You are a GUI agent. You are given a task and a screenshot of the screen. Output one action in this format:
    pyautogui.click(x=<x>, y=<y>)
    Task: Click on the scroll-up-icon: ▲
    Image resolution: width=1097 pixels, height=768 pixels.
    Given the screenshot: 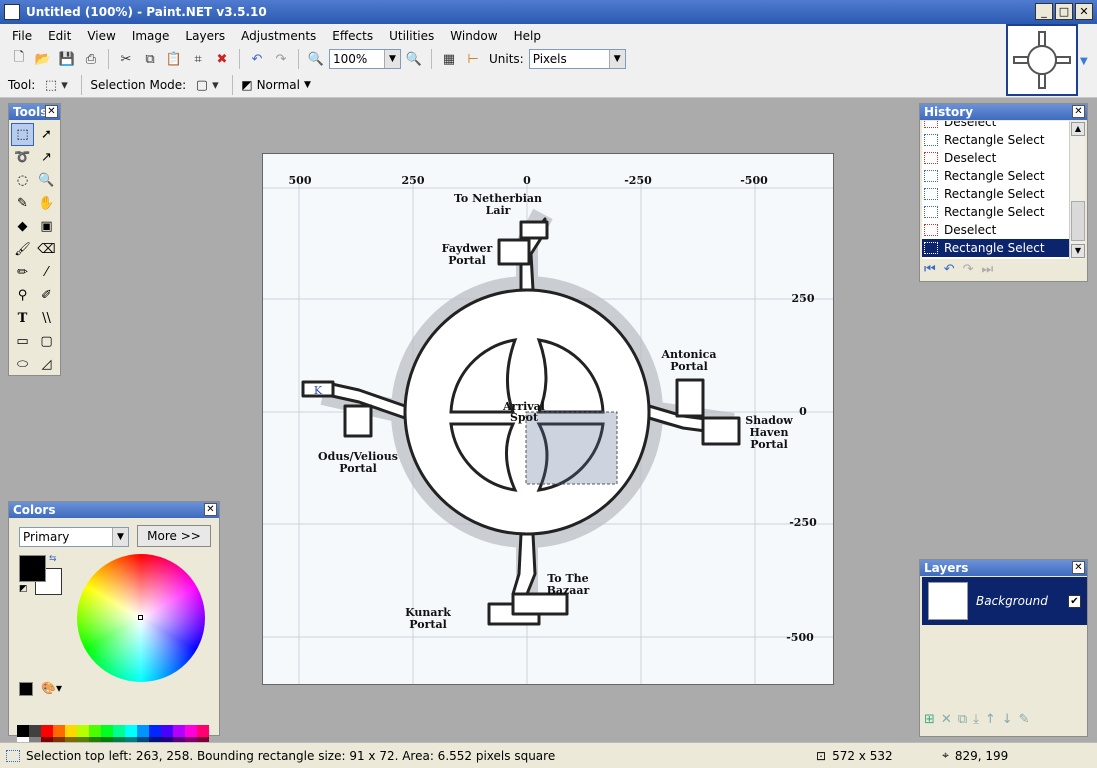 What is the action you would take?
    pyautogui.click(x=1078, y=129)
    